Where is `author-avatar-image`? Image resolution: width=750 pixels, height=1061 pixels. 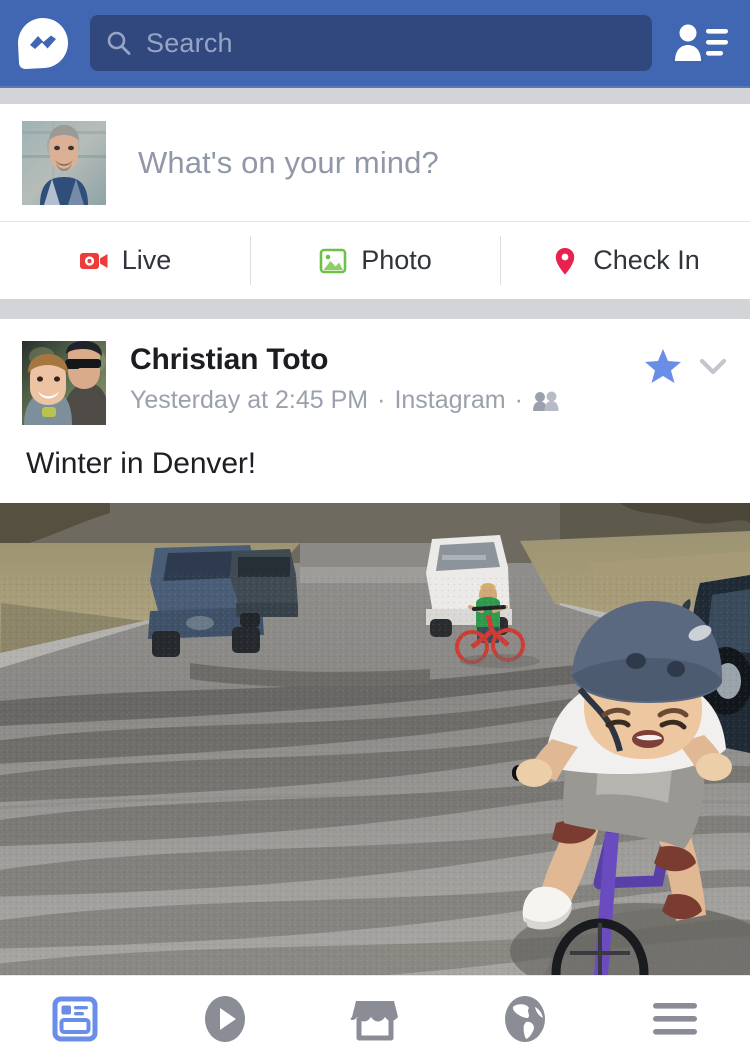 author-avatar-image is located at coordinates (64, 383).